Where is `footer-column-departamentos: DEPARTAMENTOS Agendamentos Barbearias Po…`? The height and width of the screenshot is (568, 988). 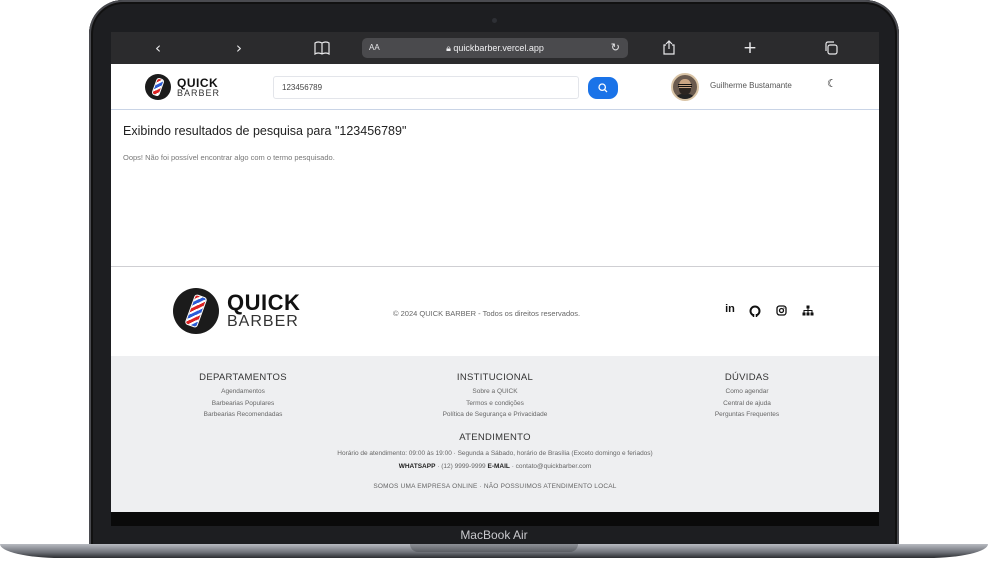 footer-column-departamentos: DEPARTAMENTOS Agendamentos Barbearias Po… is located at coordinates (243, 396).